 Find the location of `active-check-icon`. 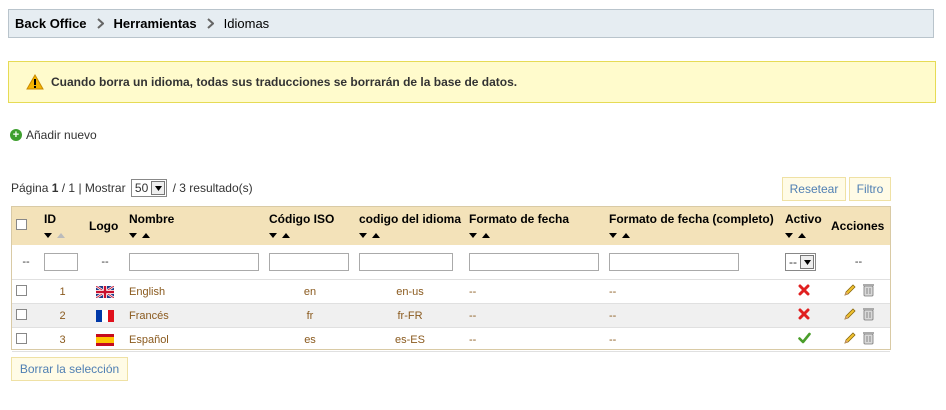

active-check-icon is located at coordinates (804, 339).